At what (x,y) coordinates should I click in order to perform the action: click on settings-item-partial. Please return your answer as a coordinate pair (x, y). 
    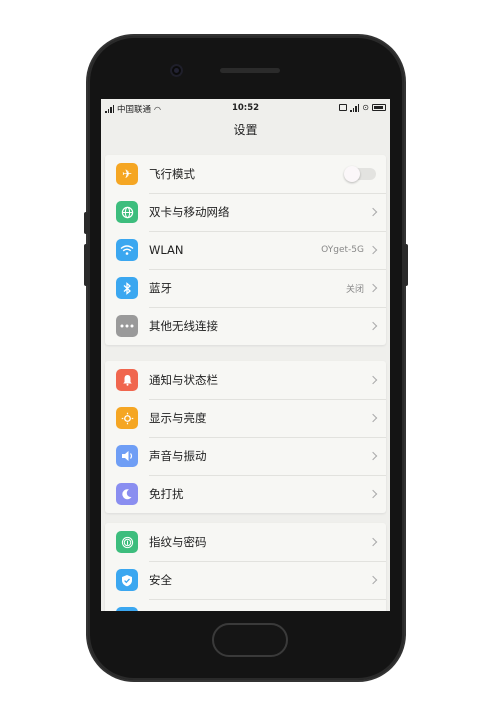
    Looking at the image, I should click on (245, 605).